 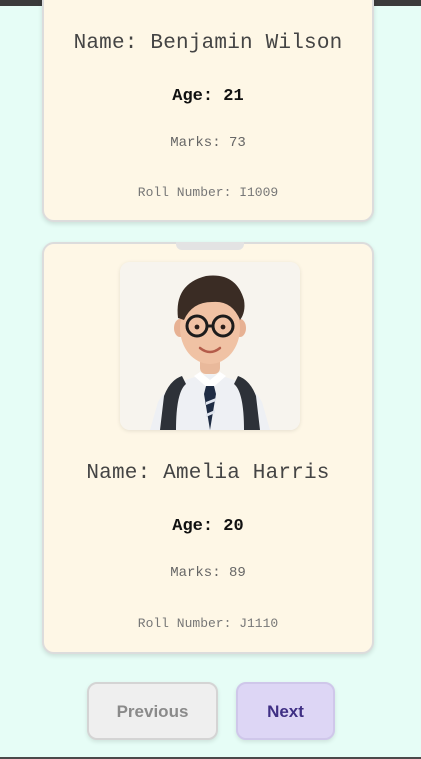 What do you see at coordinates (208, 143) in the screenshot?
I see `student-marks: Marks: 73` at bounding box center [208, 143].